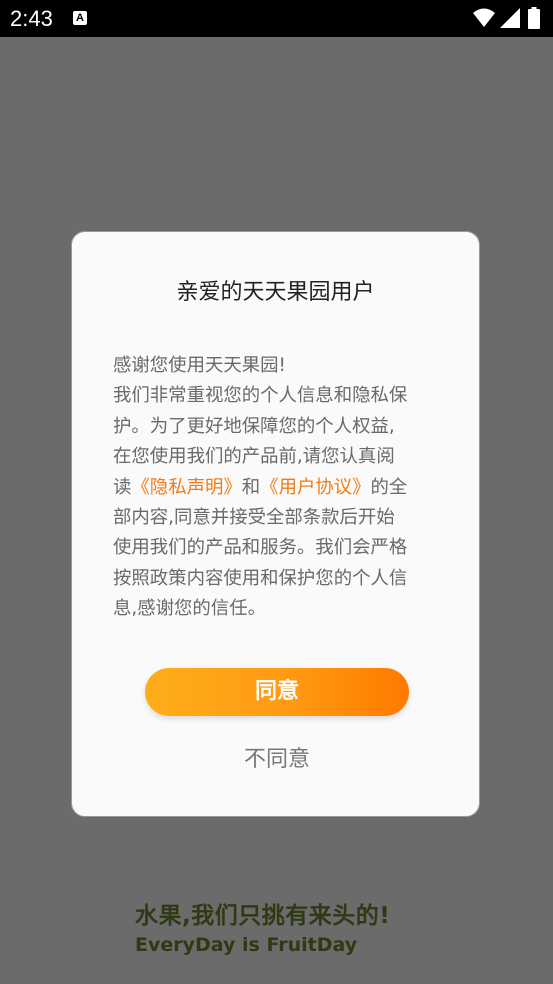  Describe the element at coordinates (277, 692) in the screenshot. I see `agree-button: 同意` at that location.